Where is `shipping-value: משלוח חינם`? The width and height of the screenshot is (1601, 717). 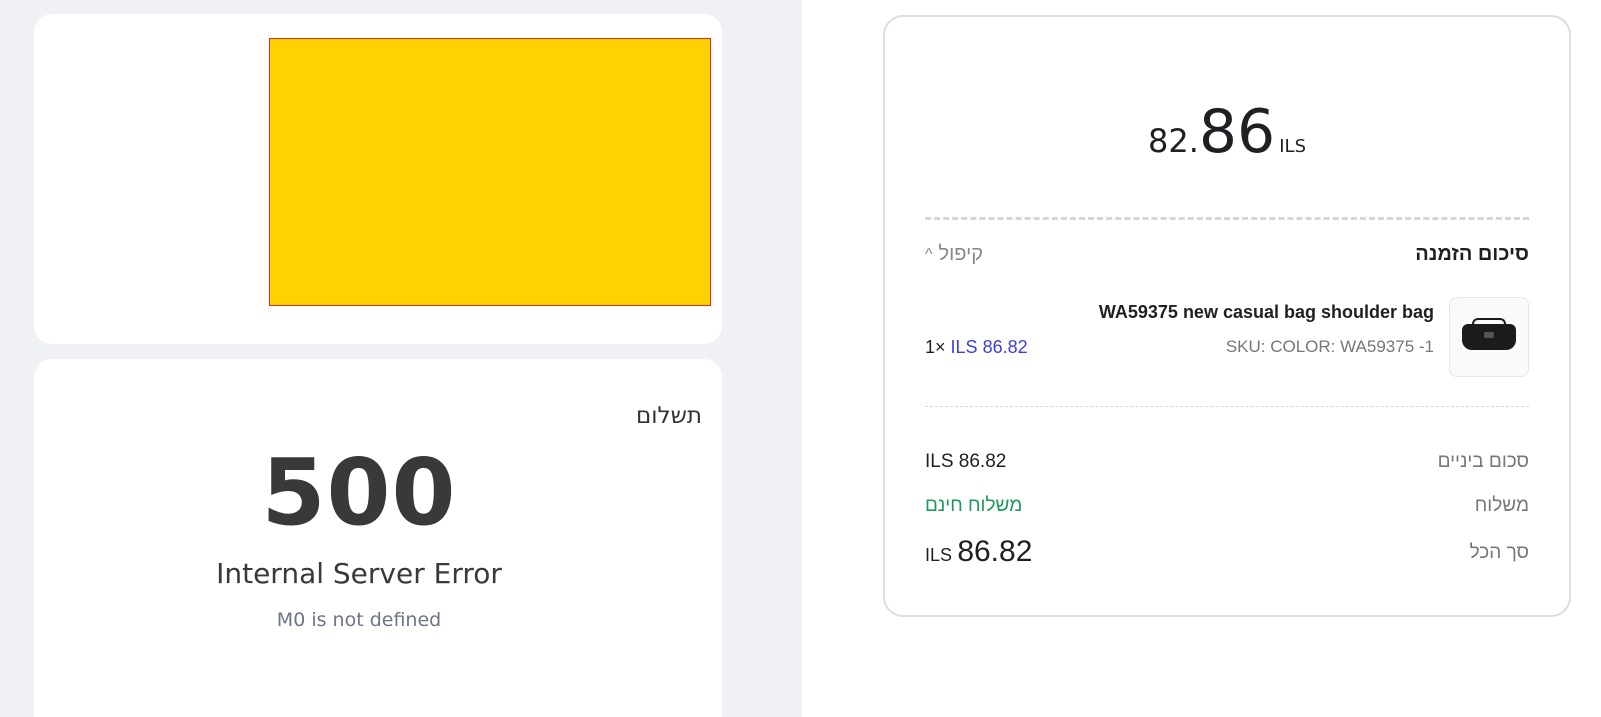 shipping-value: משלוח חינם is located at coordinates (974, 505).